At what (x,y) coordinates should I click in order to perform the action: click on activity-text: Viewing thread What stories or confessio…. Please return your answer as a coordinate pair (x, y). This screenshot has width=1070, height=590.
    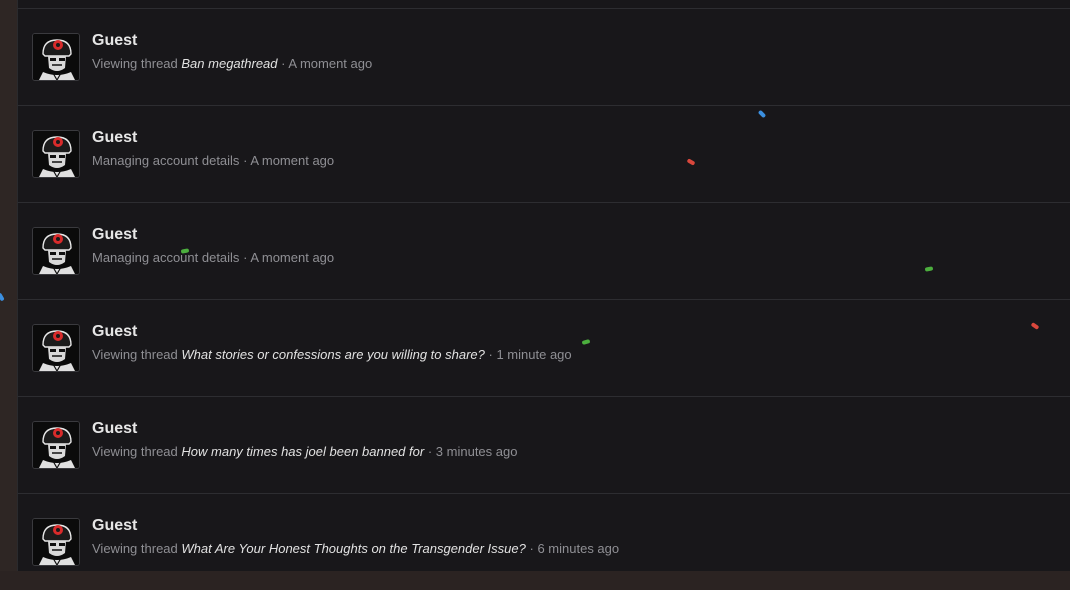
    Looking at the image, I should click on (332, 354).